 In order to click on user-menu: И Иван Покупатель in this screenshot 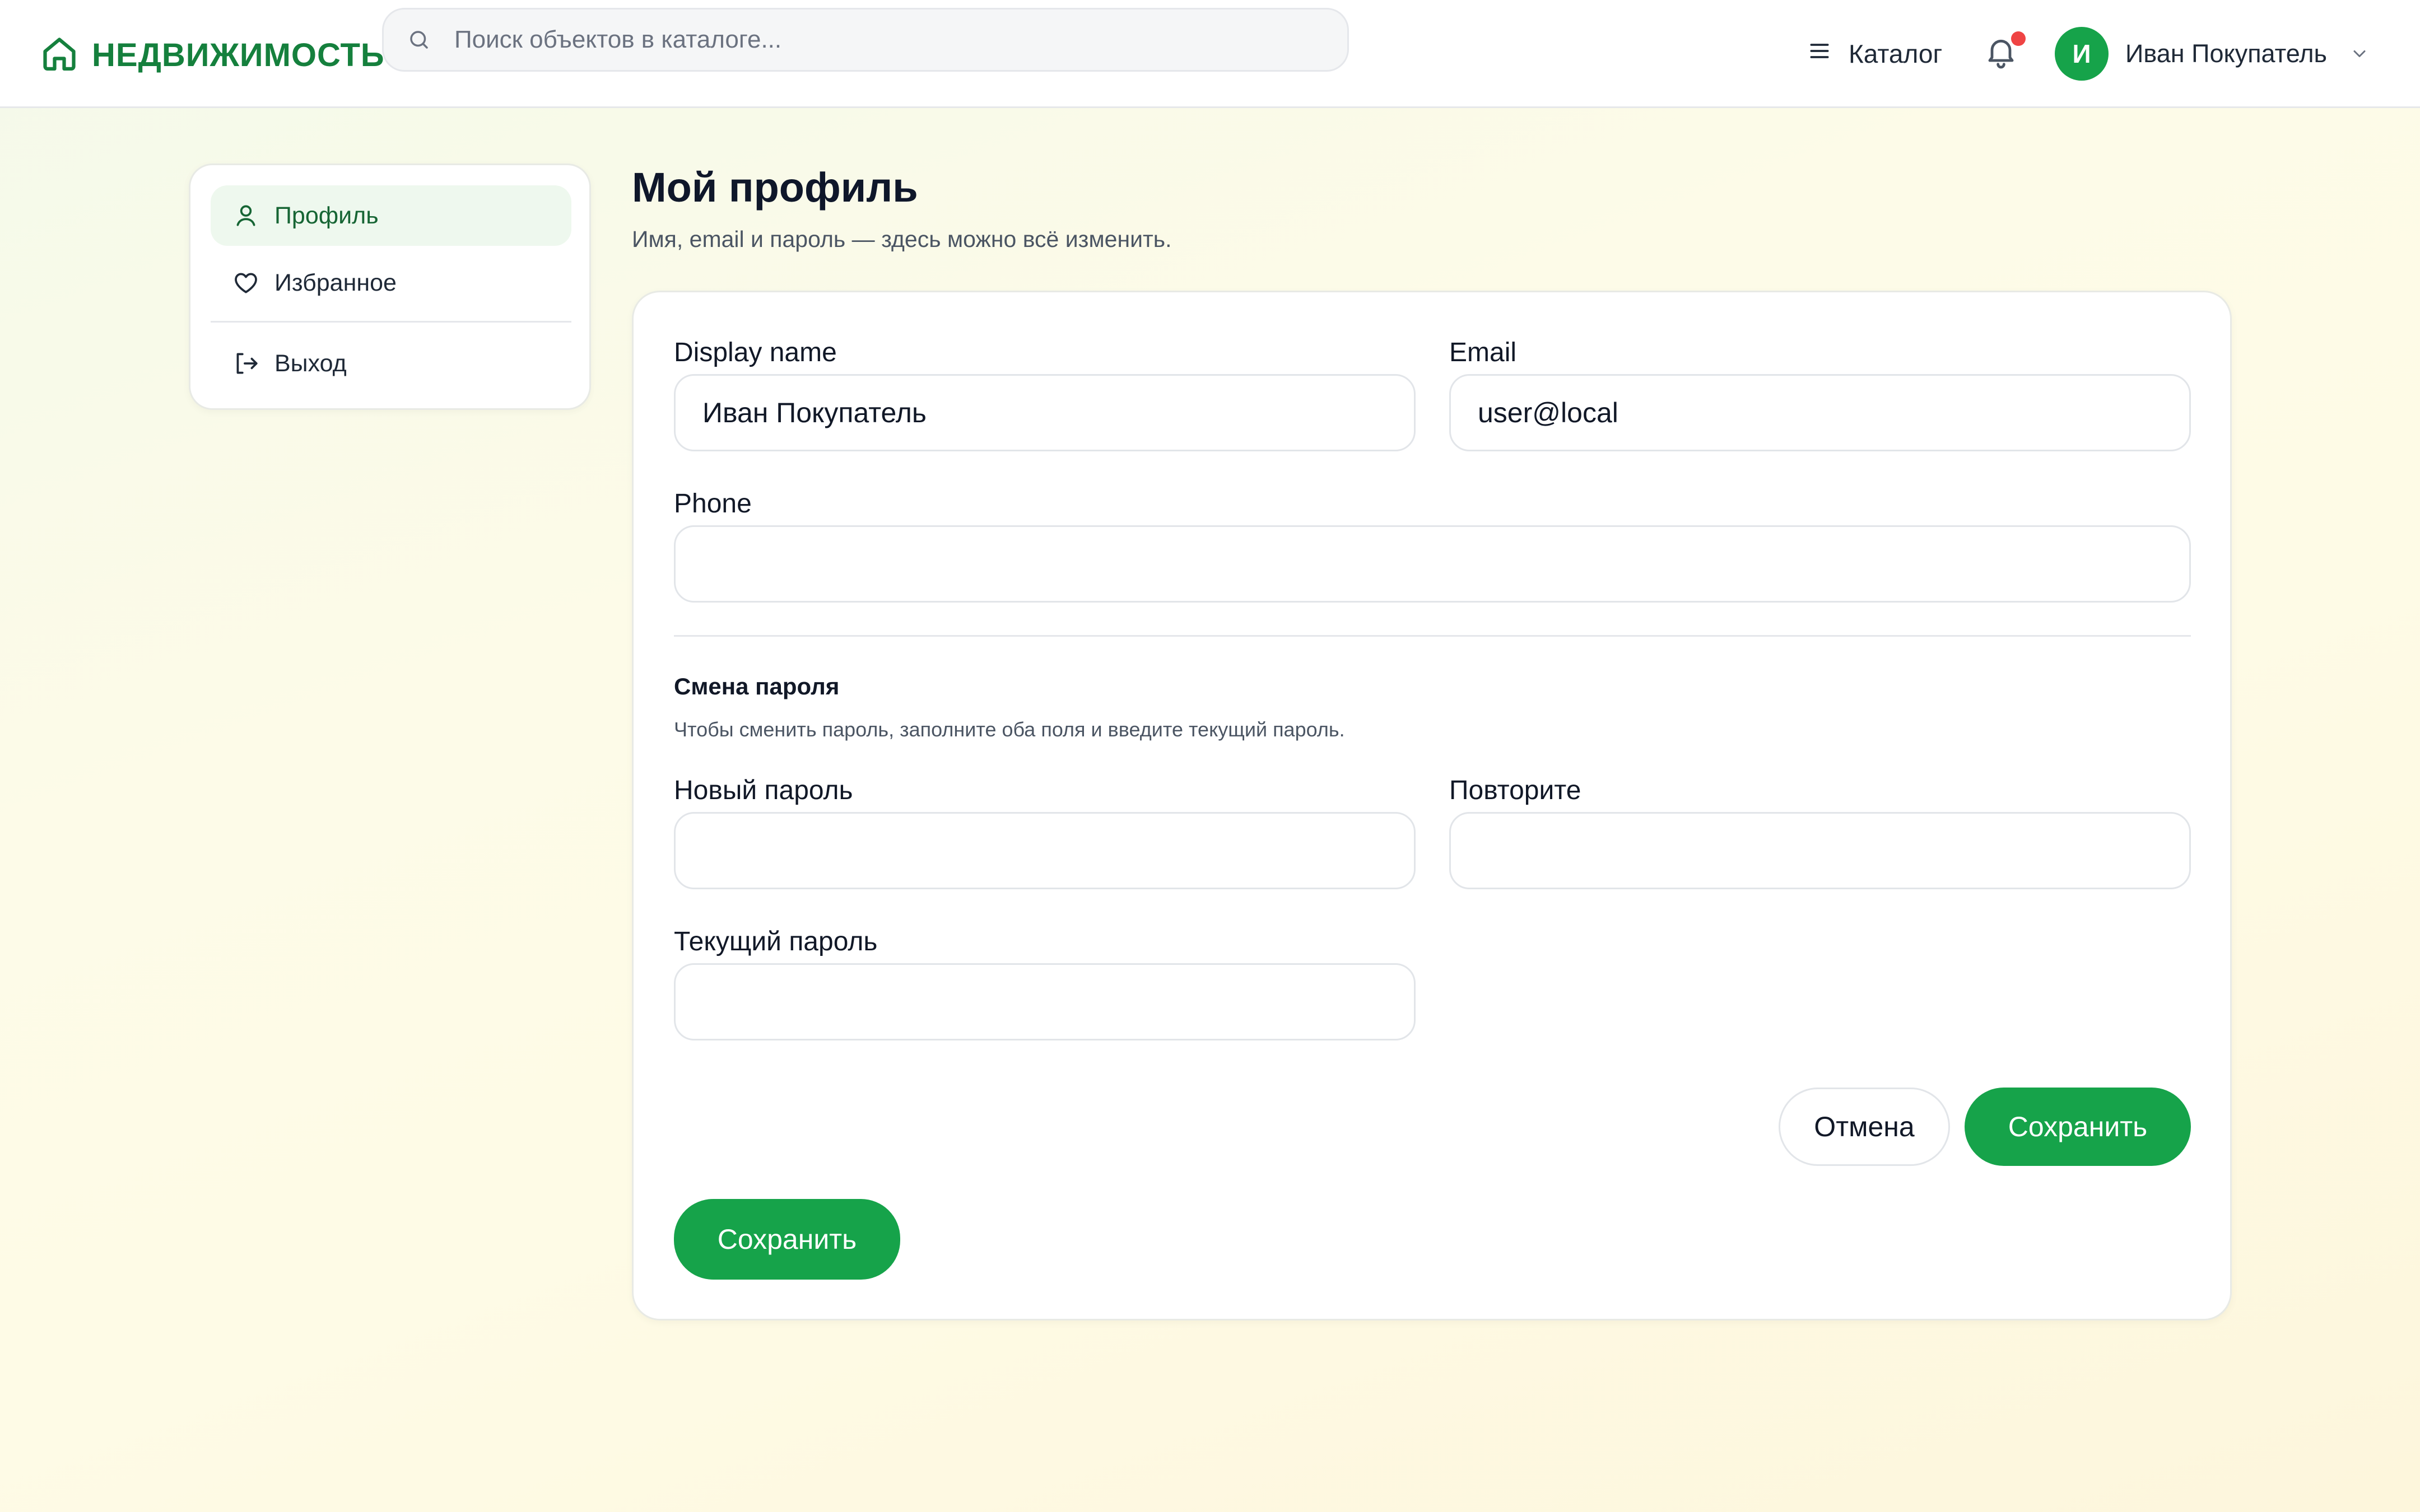, I will do `click(2213, 54)`.